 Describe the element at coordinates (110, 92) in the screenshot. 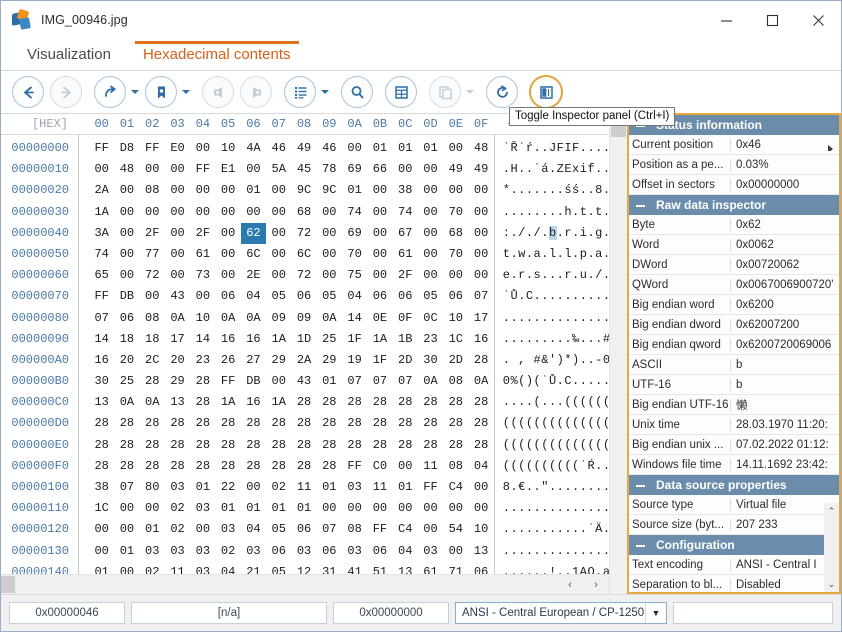

I see `goto-button` at that location.